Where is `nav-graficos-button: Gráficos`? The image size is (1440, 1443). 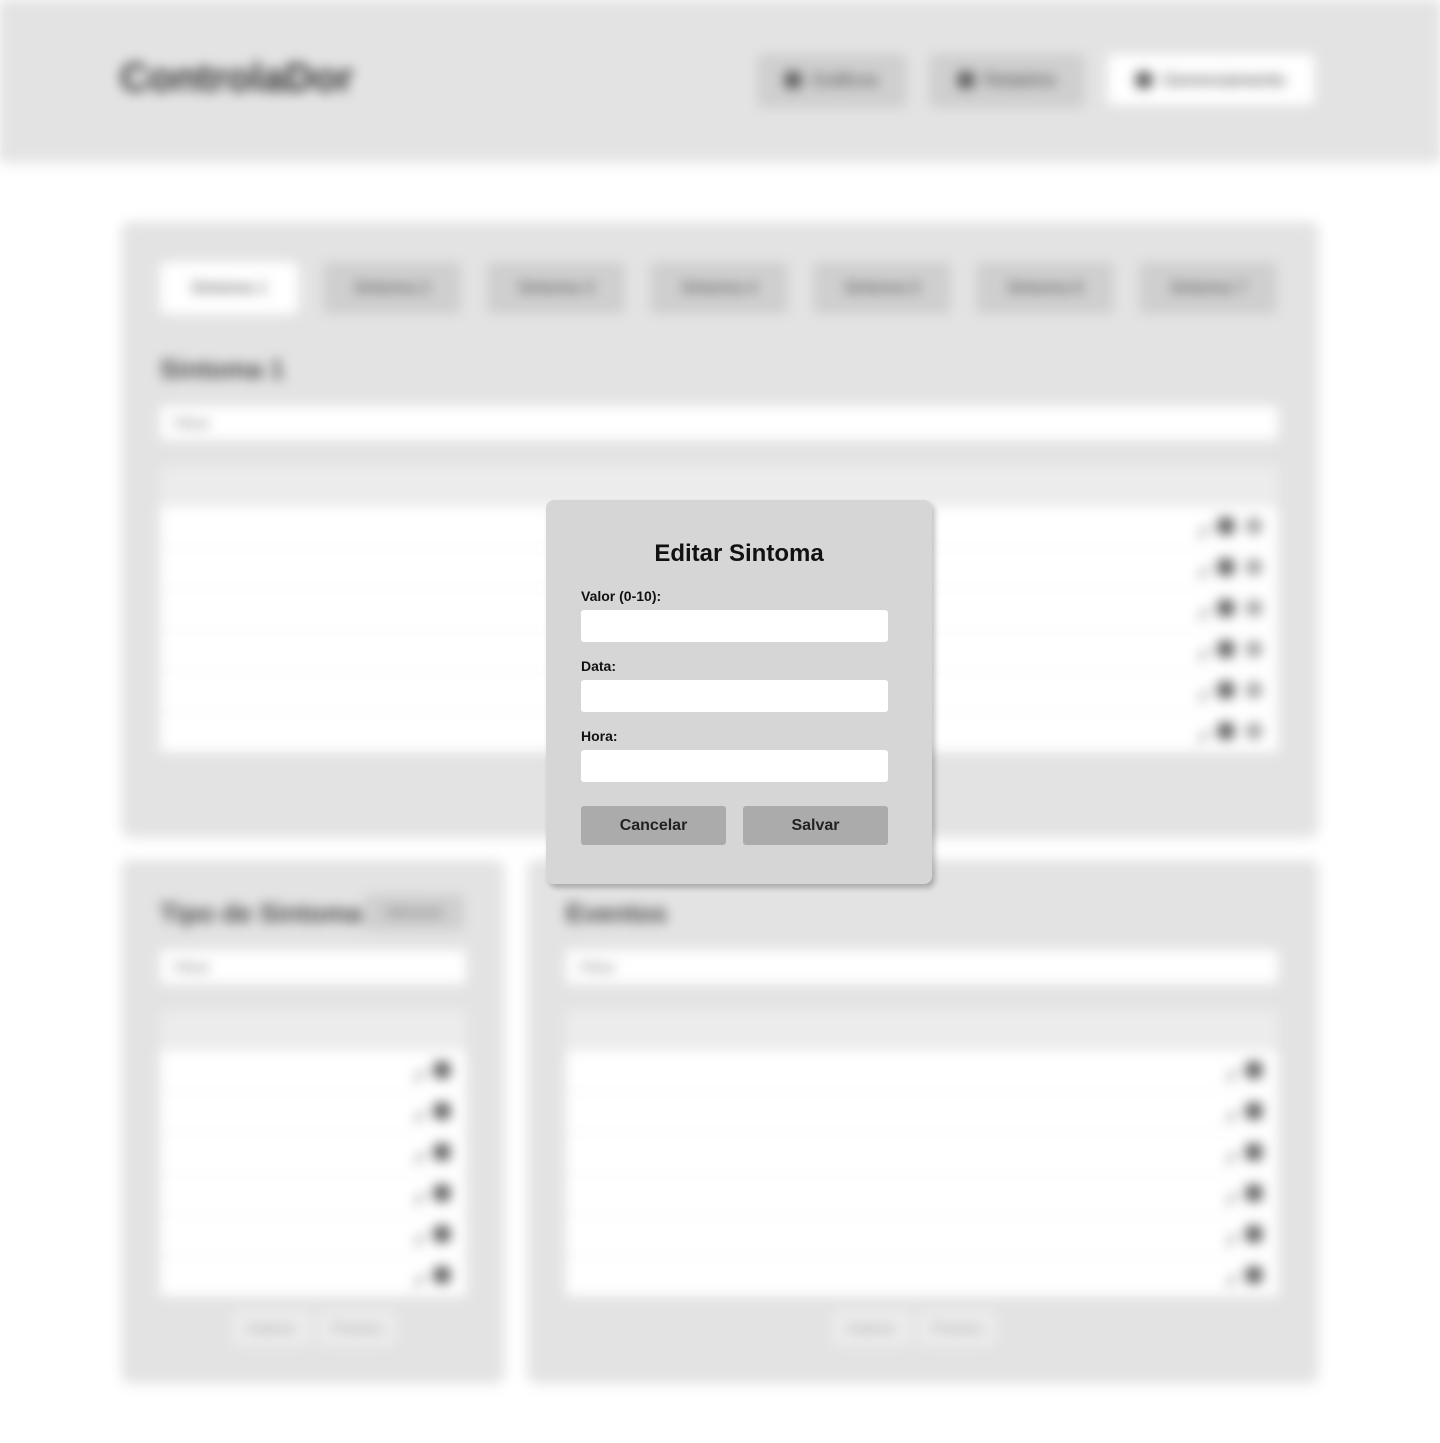
nav-graficos-button: Gráficos is located at coordinates (832, 80).